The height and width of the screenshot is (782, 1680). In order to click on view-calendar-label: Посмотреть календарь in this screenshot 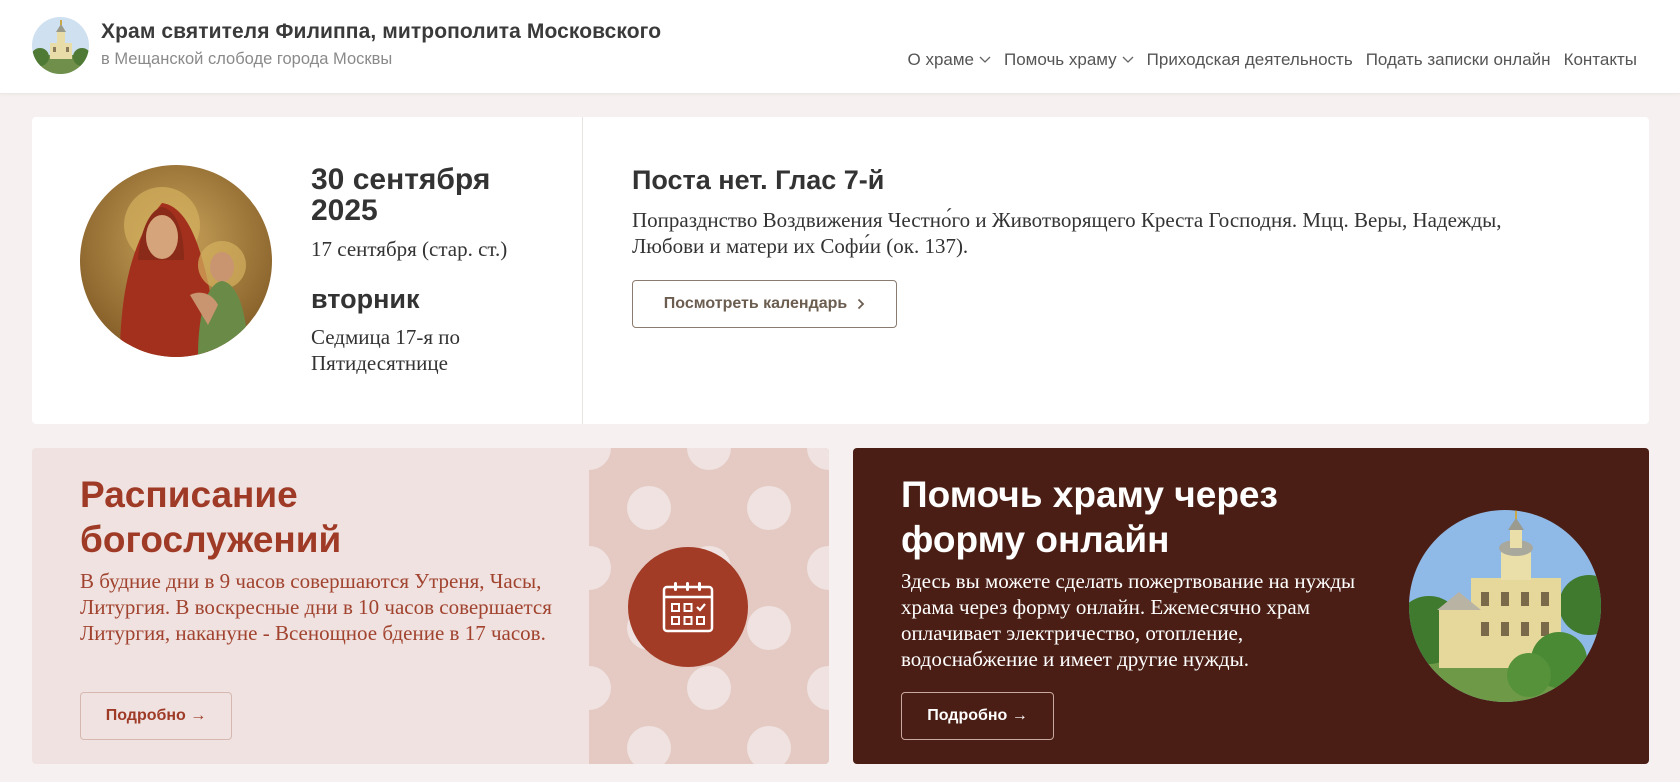, I will do `click(755, 303)`.